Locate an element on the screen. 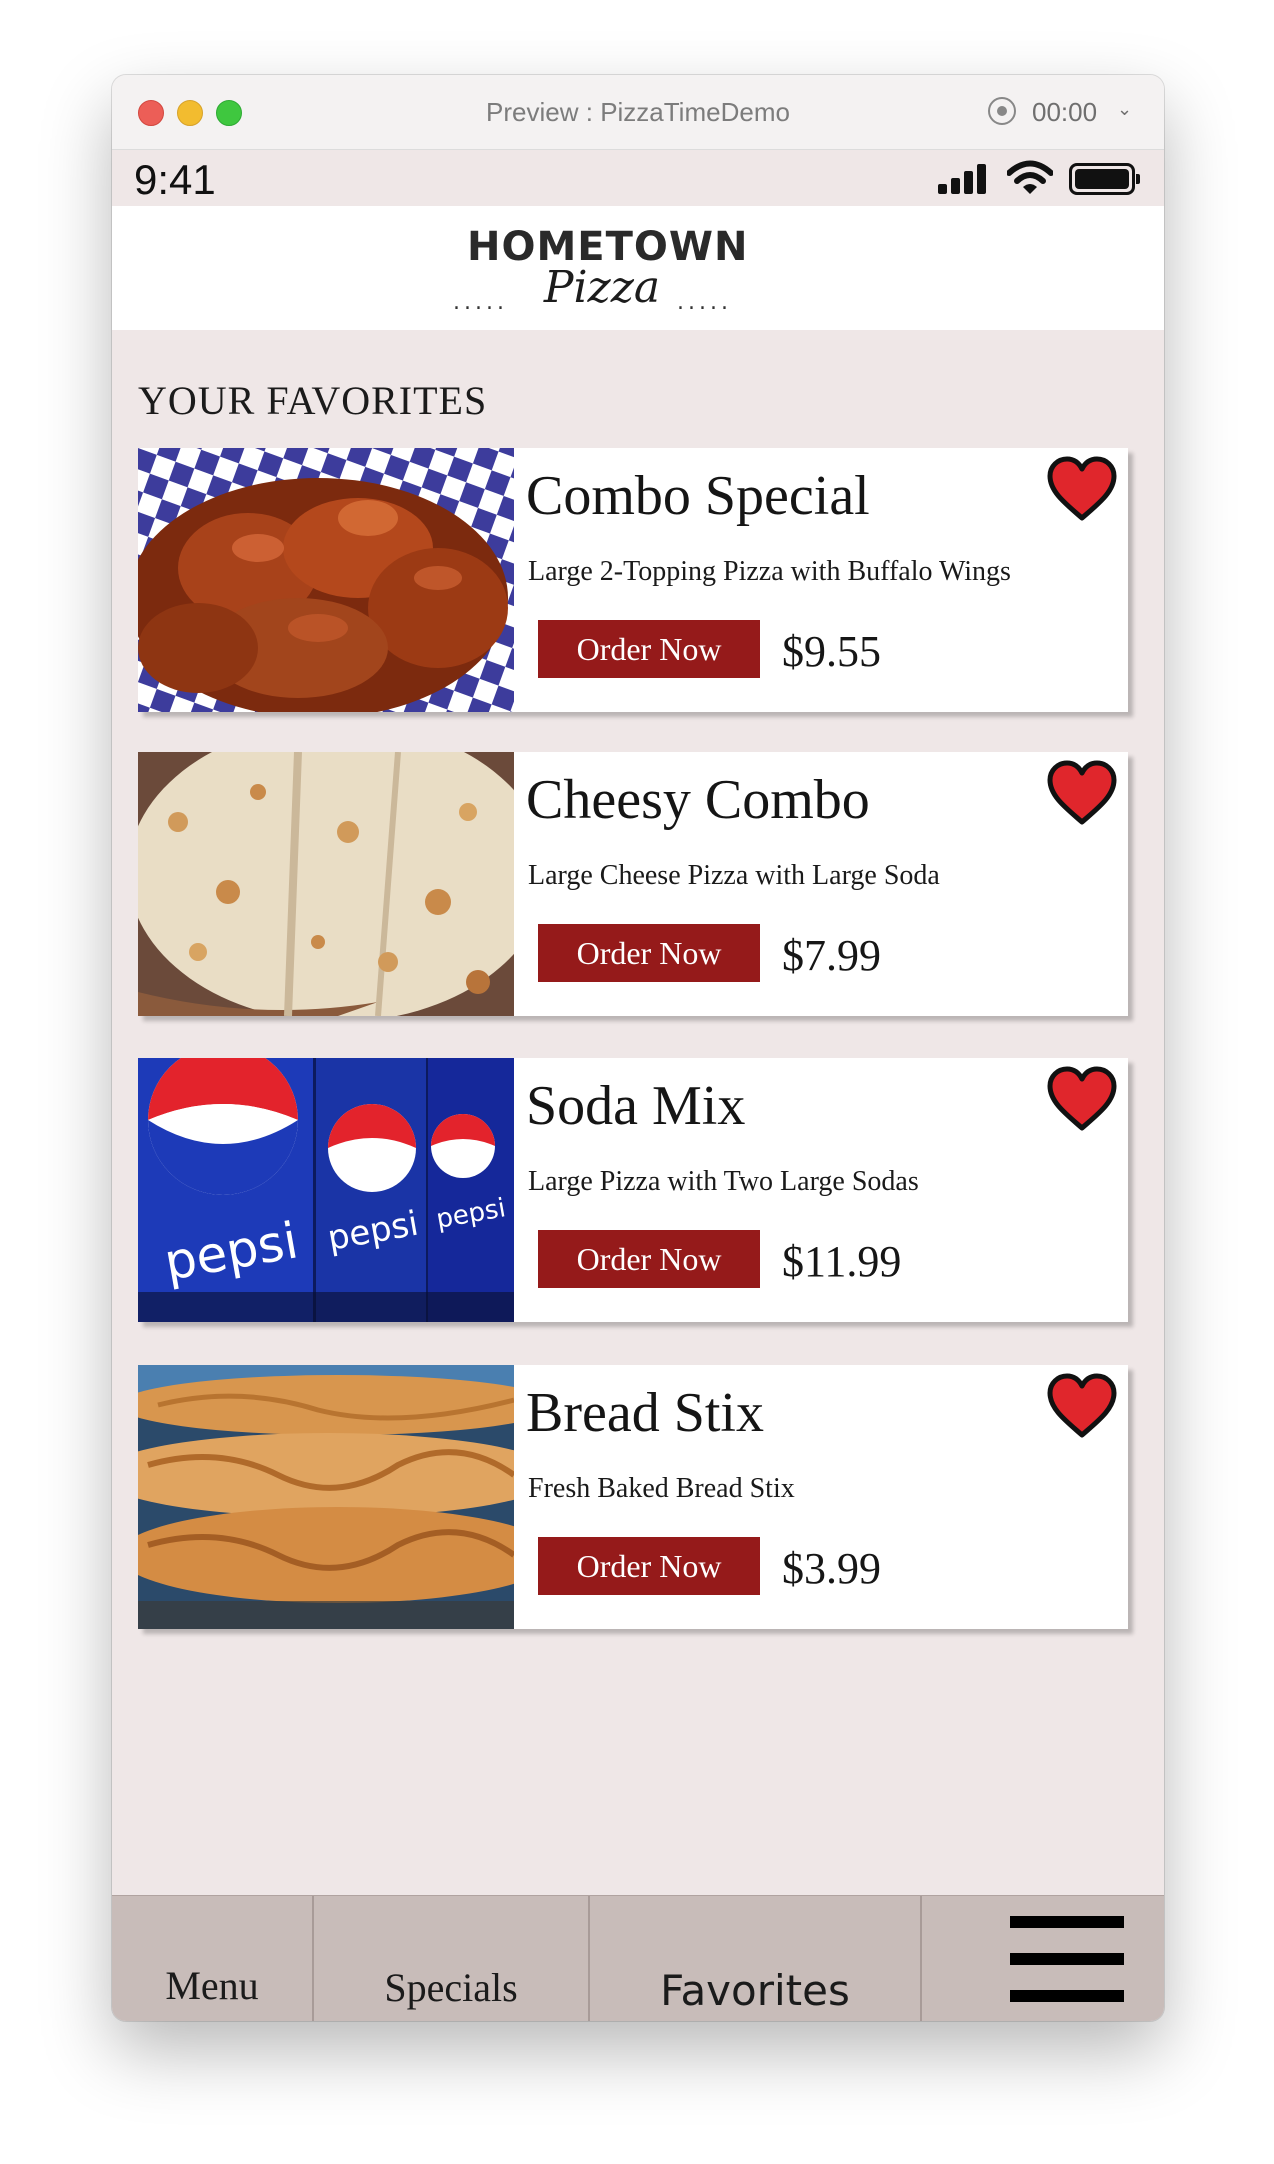  soda-bottles-image: pepsi pepsi pepsi is located at coordinates (326, 1190).